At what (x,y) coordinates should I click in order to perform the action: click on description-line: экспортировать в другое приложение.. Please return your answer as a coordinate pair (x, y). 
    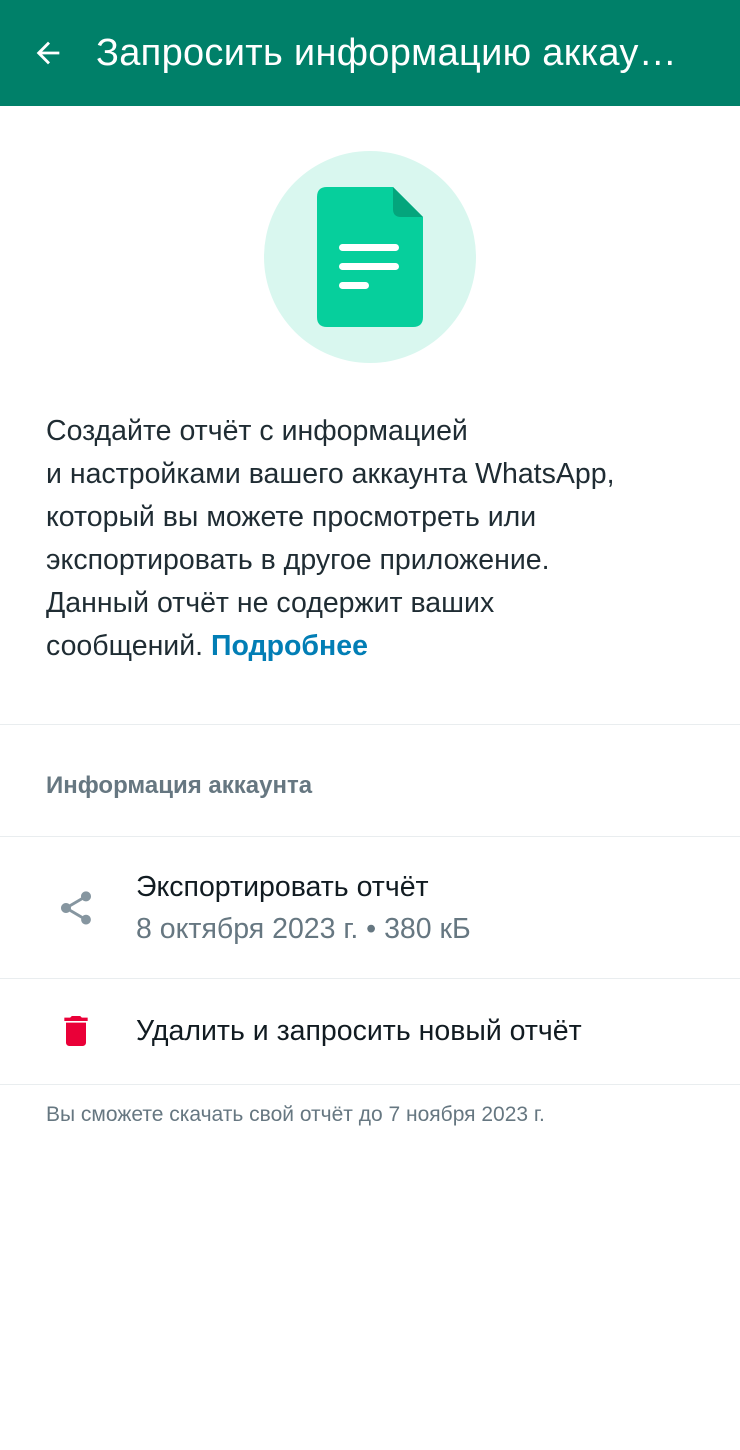
    Looking at the image, I should click on (298, 560).